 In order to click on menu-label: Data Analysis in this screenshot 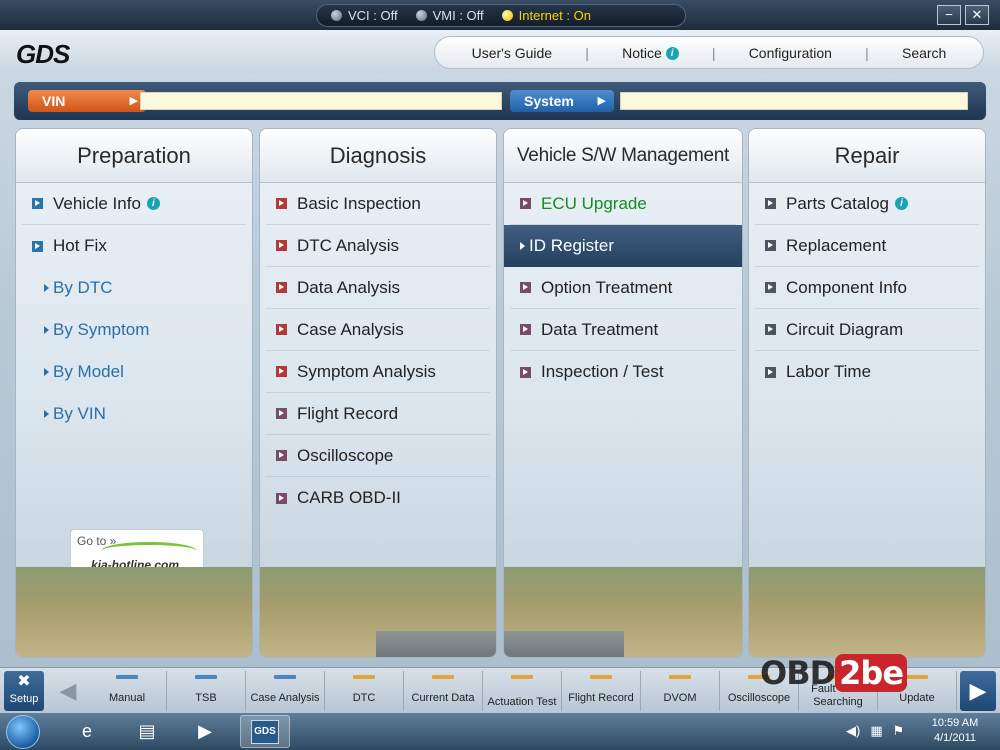, I will do `click(348, 287)`.